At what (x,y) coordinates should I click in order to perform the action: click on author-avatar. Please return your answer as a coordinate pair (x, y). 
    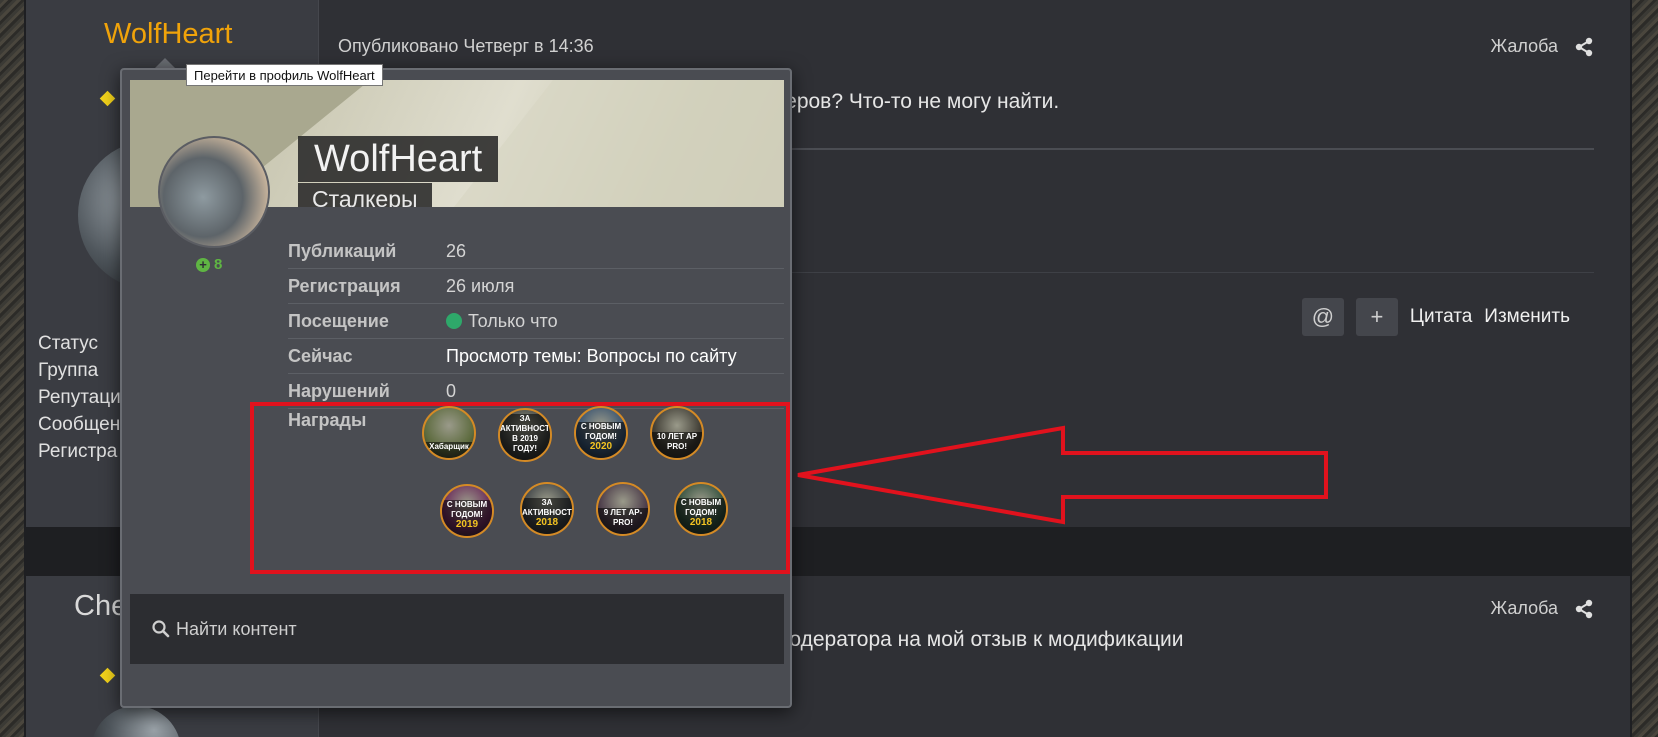
    Looking at the image, I should click on (136, 721).